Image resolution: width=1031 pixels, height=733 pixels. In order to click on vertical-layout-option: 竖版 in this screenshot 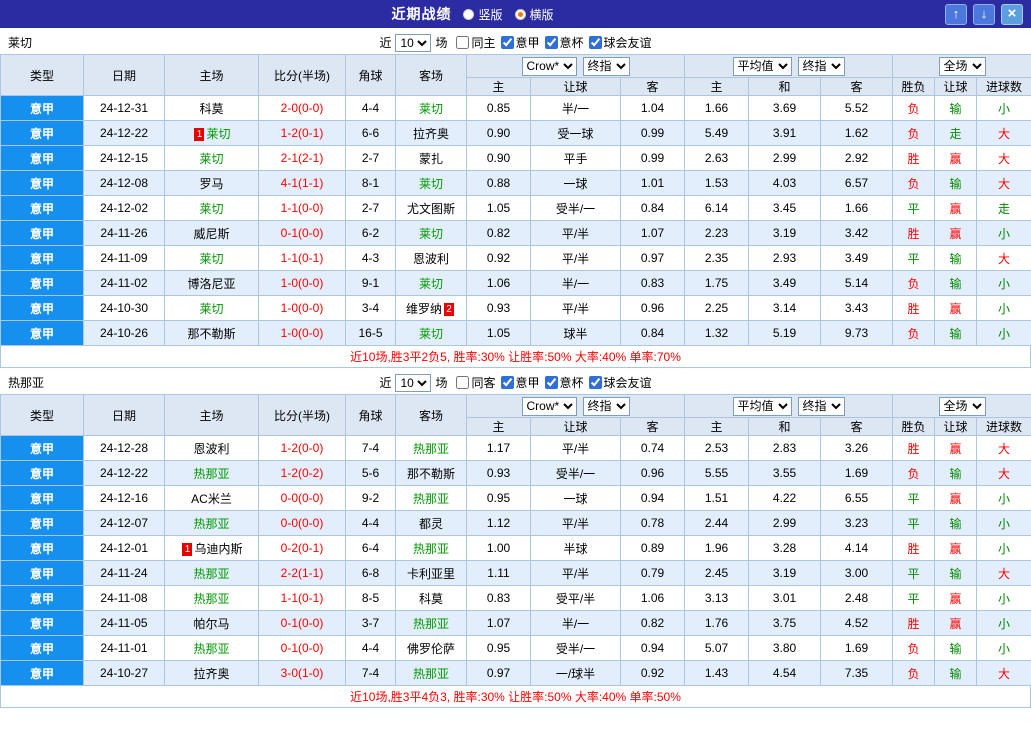, I will do `click(483, 14)`.